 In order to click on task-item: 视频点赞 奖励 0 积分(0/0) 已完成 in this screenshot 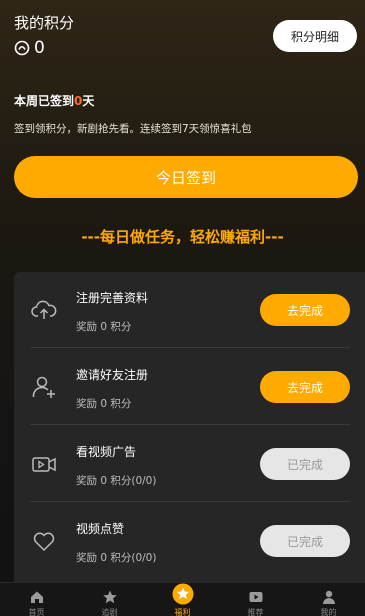, I will do `click(190, 541)`.